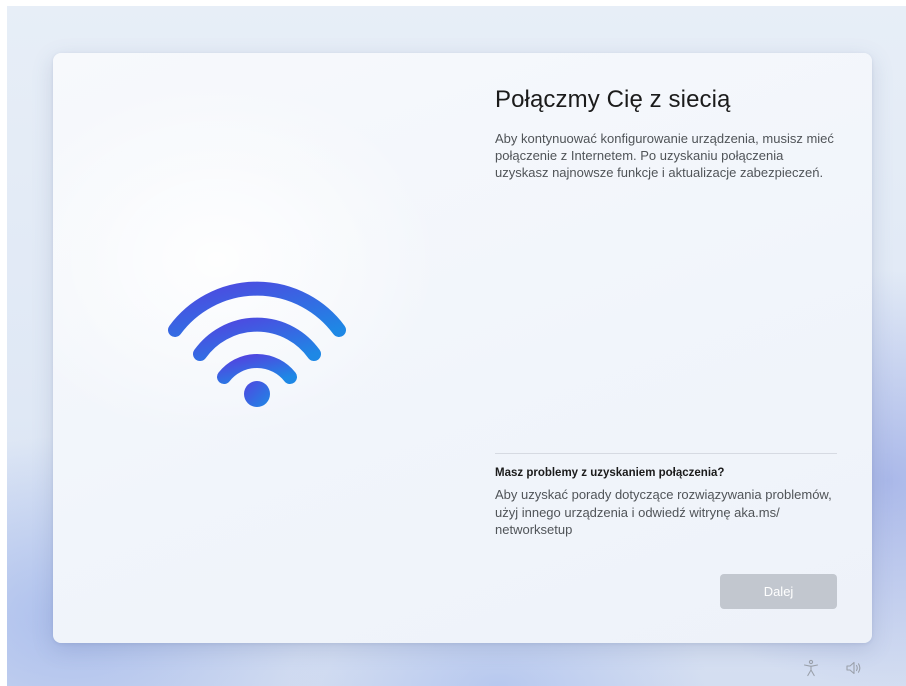 This screenshot has height=686, width=906. Describe the element at coordinates (666, 453) in the screenshot. I see `divider` at that location.